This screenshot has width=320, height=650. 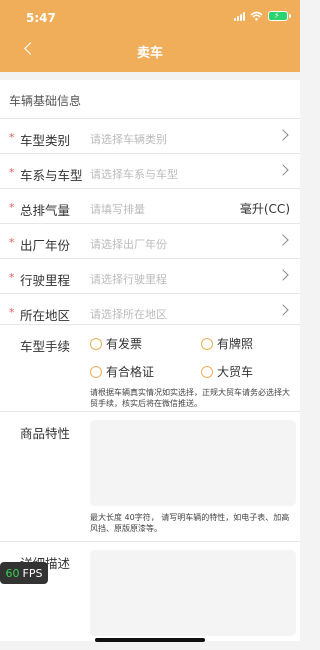 What do you see at coordinates (45, 140) in the screenshot?
I see `row-label: 车型类别` at bounding box center [45, 140].